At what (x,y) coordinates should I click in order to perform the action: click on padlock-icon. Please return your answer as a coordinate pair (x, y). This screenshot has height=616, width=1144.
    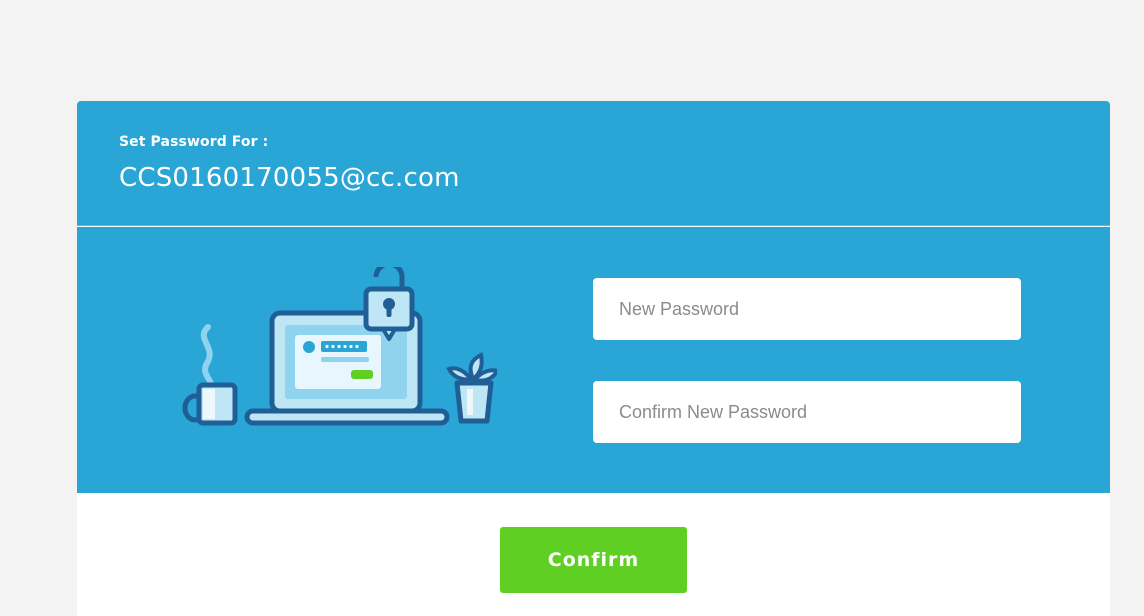
    Looking at the image, I should click on (389, 304).